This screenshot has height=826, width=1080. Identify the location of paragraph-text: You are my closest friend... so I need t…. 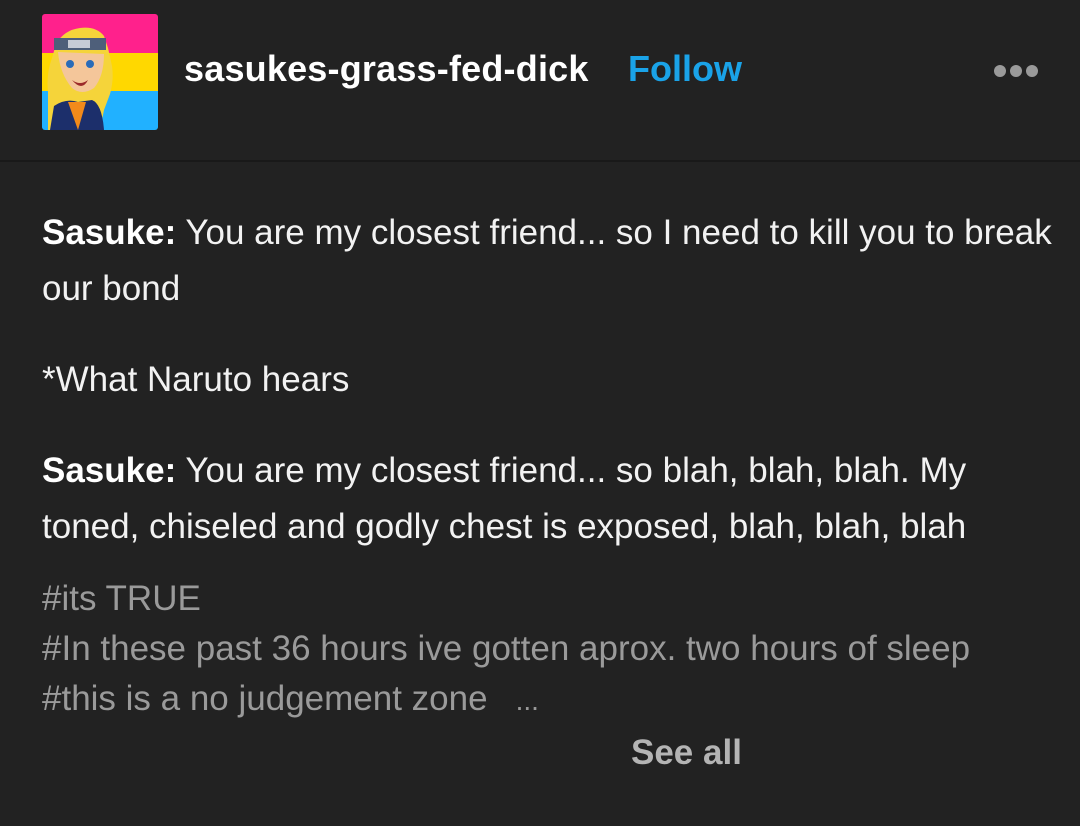
(547, 260).